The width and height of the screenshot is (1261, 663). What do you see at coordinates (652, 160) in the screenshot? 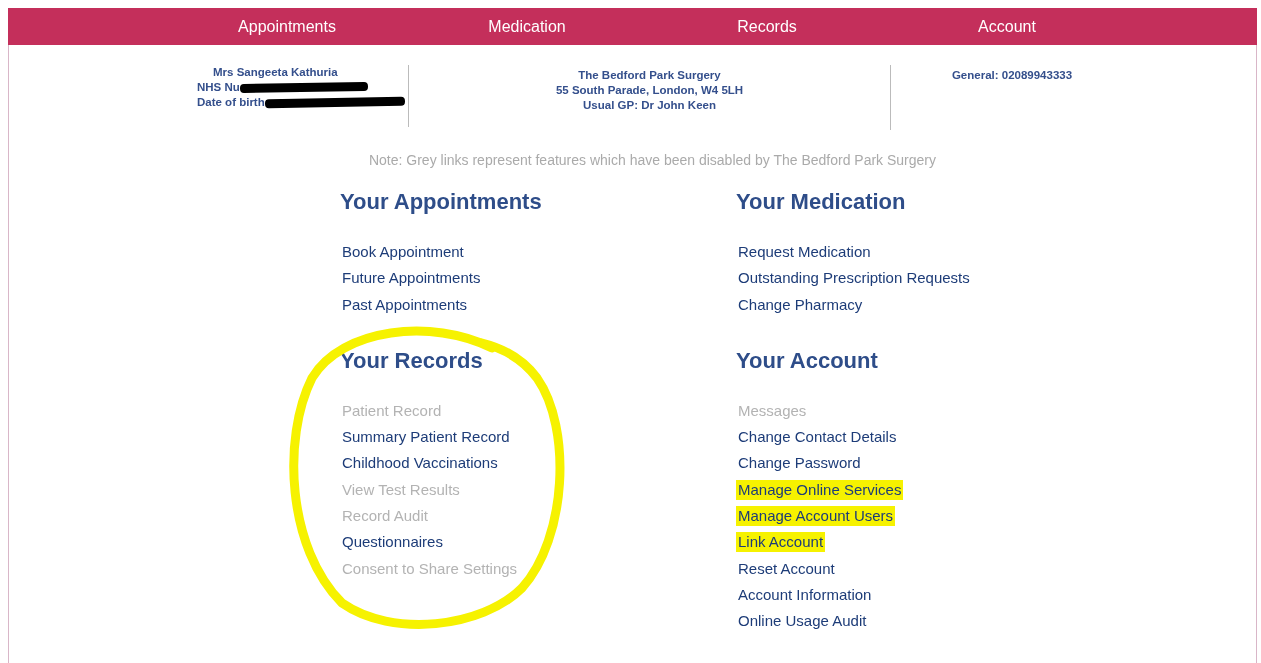
I see `disabled-links-note: Note: Grey links represent features which have been disabled by The Bedford Park Surgery` at bounding box center [652, 160].